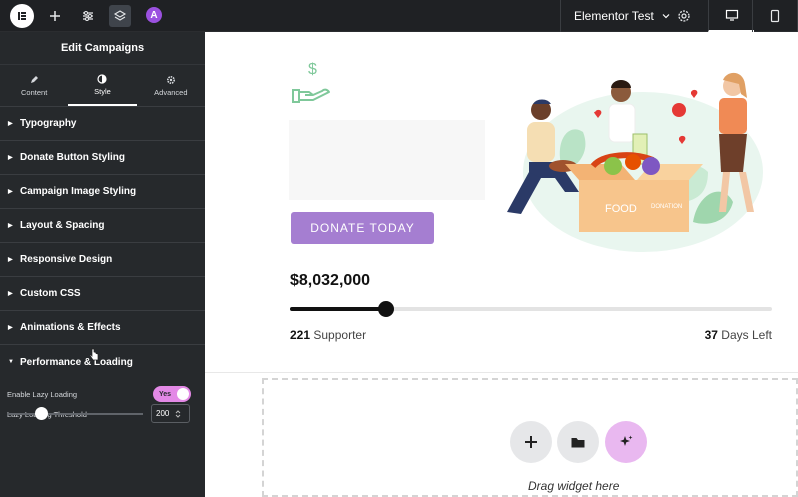 This screenshot has width=798, height=497. What do you see at coordinates (311, 82) in the screenshot?
I see `donation-hand-icon: $` at bounding box center [311, 82].